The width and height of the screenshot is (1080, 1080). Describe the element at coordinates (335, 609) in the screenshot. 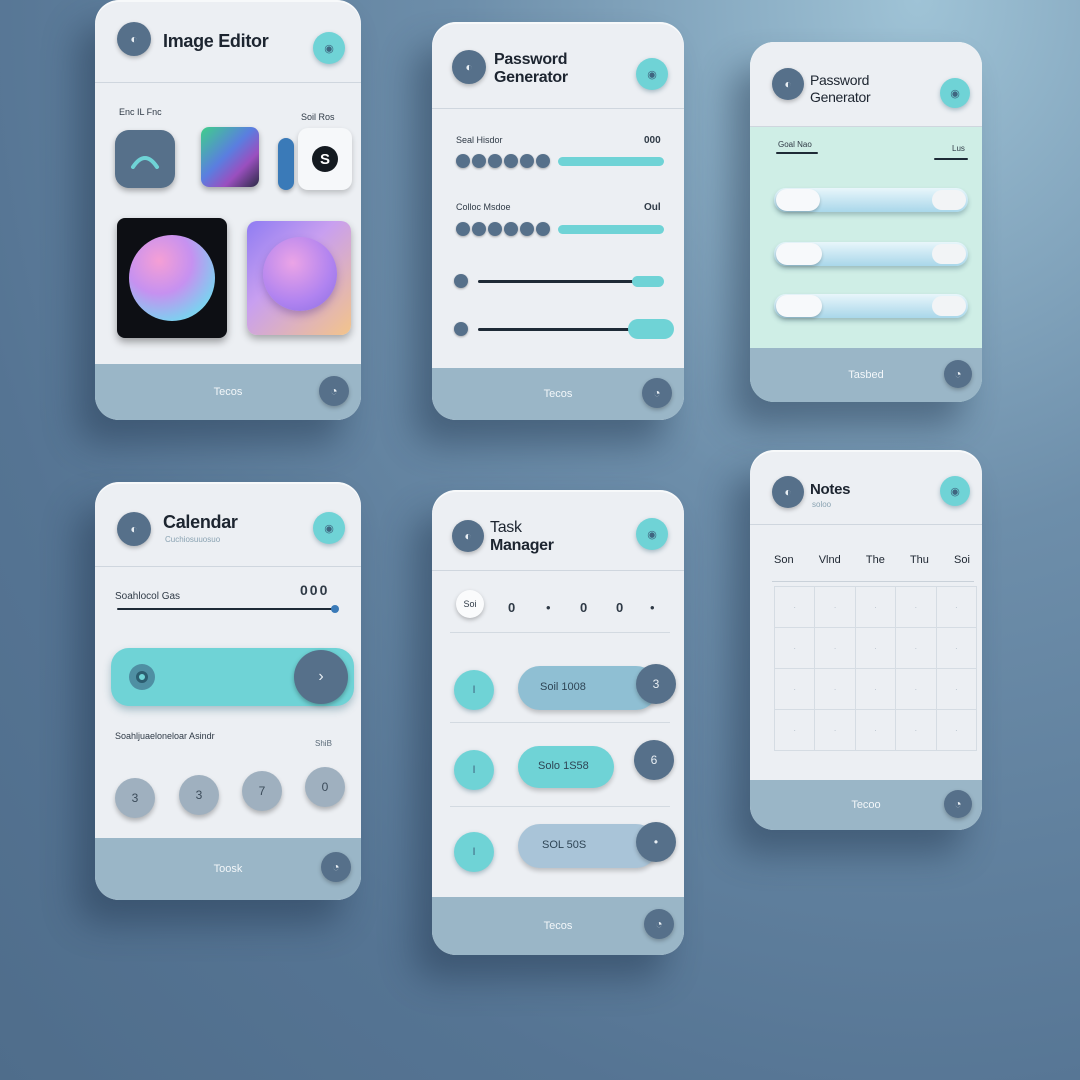

I see `date-slider-knob` at that location.